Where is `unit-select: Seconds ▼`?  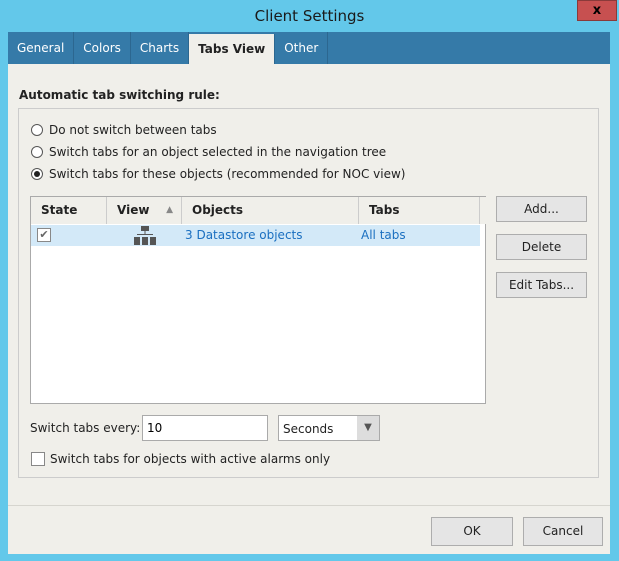 unit-select: Seconds ▼ is located at coordinates (329, 428).